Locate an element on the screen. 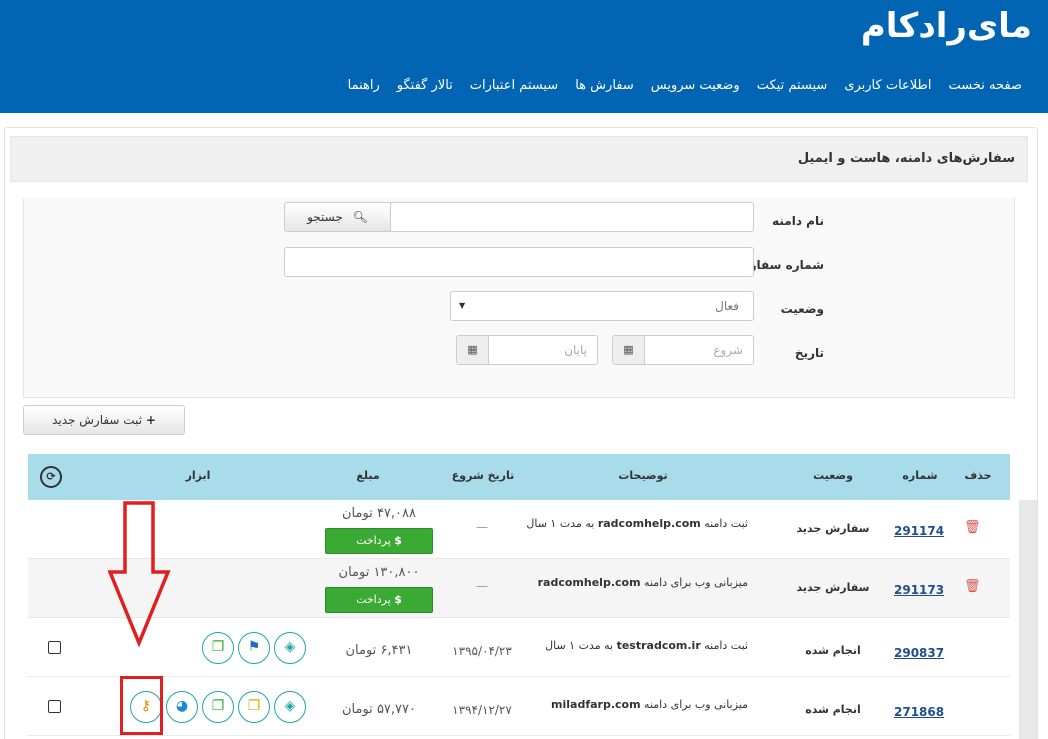 Image resolution: width=1048 pixels, height=739 pixels. start-date-field: ▦ شروع is located at coordinates (683, 350).